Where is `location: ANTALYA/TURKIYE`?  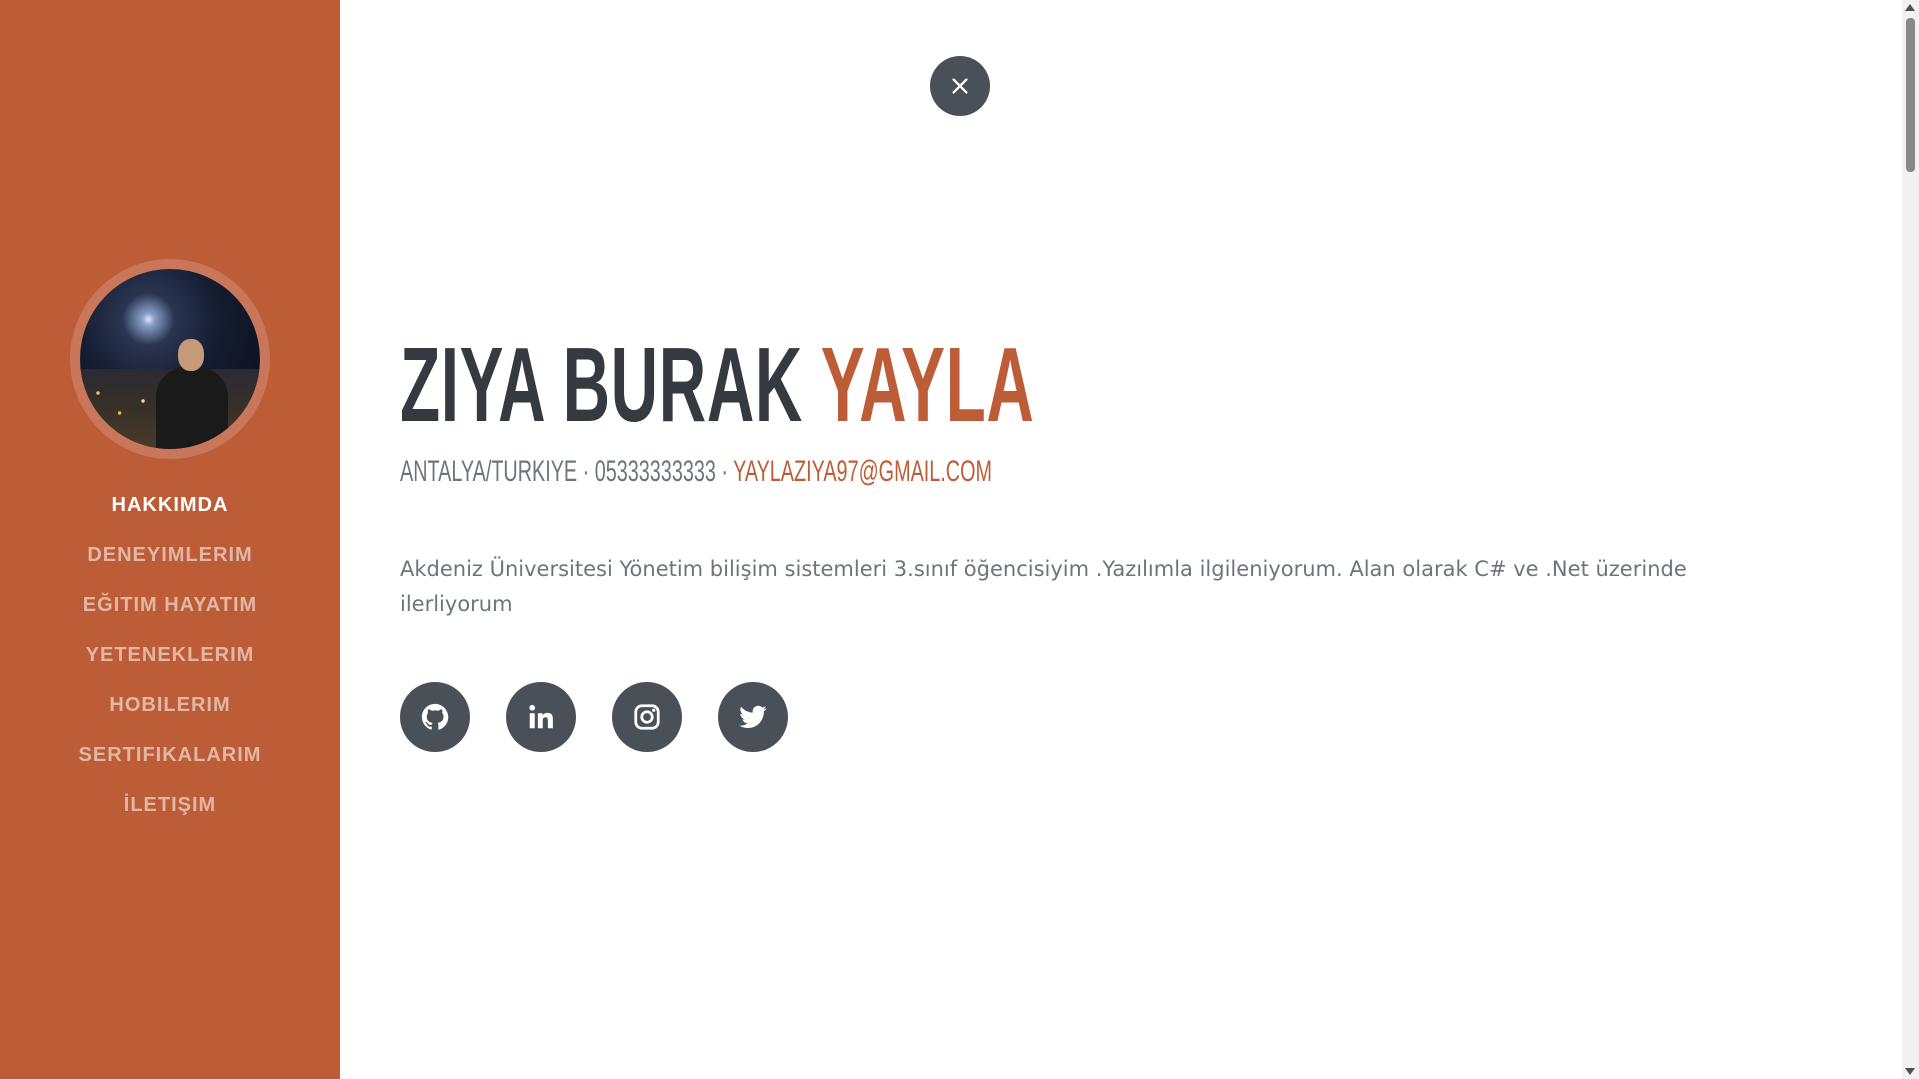 location: ANTALYA/TURKIYE is located at coordinates (489, 471).